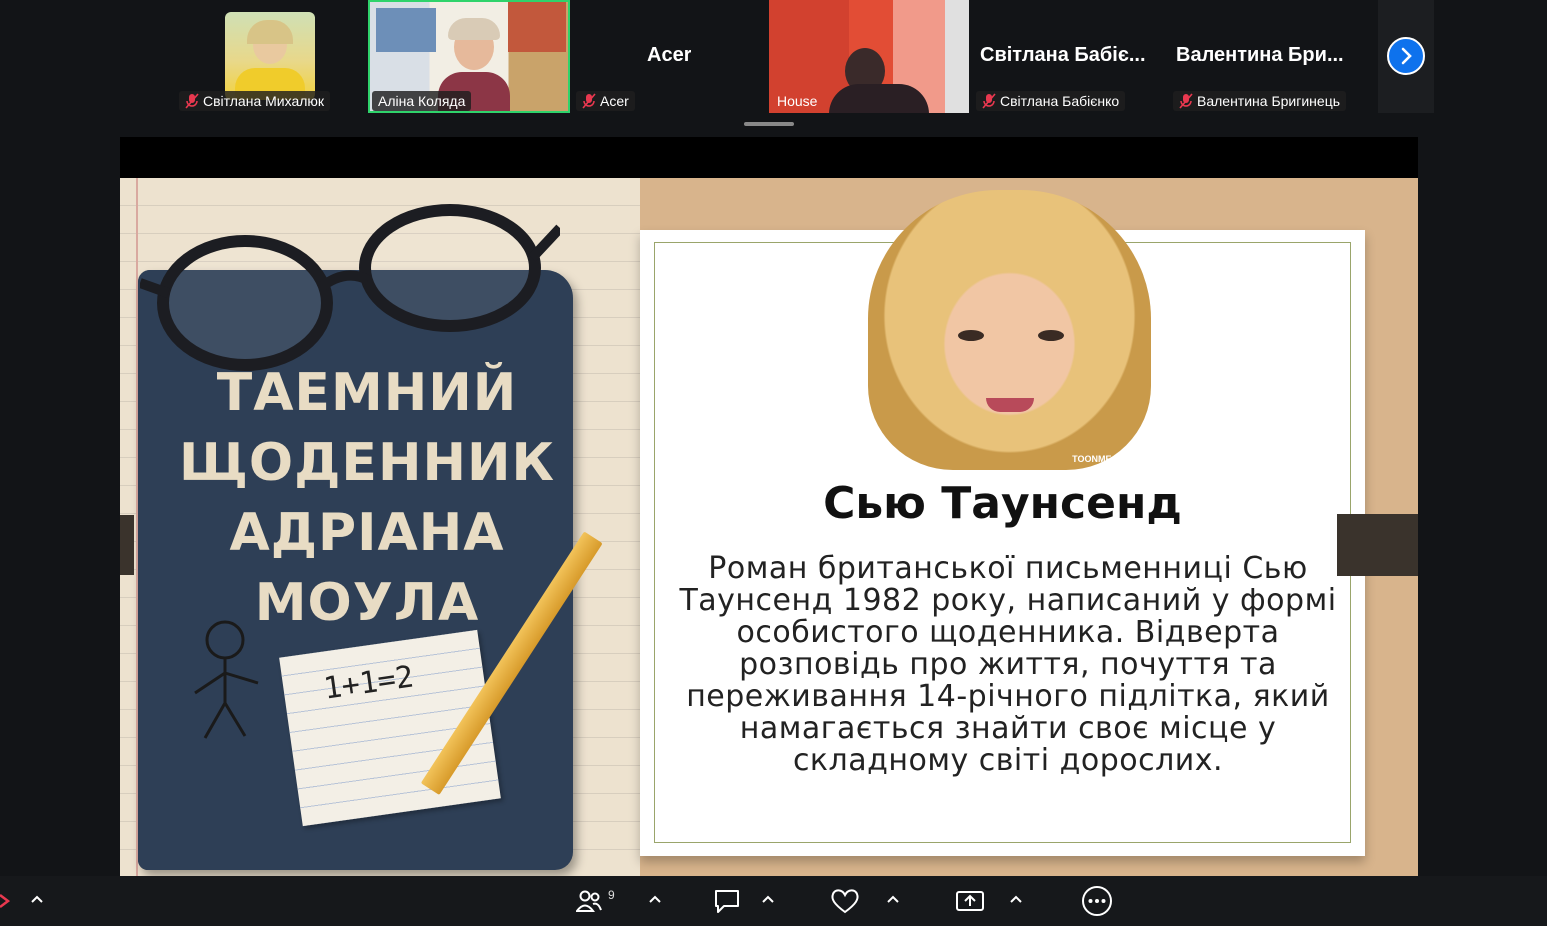 Image resolution: width=1547 pixels, height=926 pixels. I want to click on participant-name-label: Світлана Бабієнко, so click(1051, 101).